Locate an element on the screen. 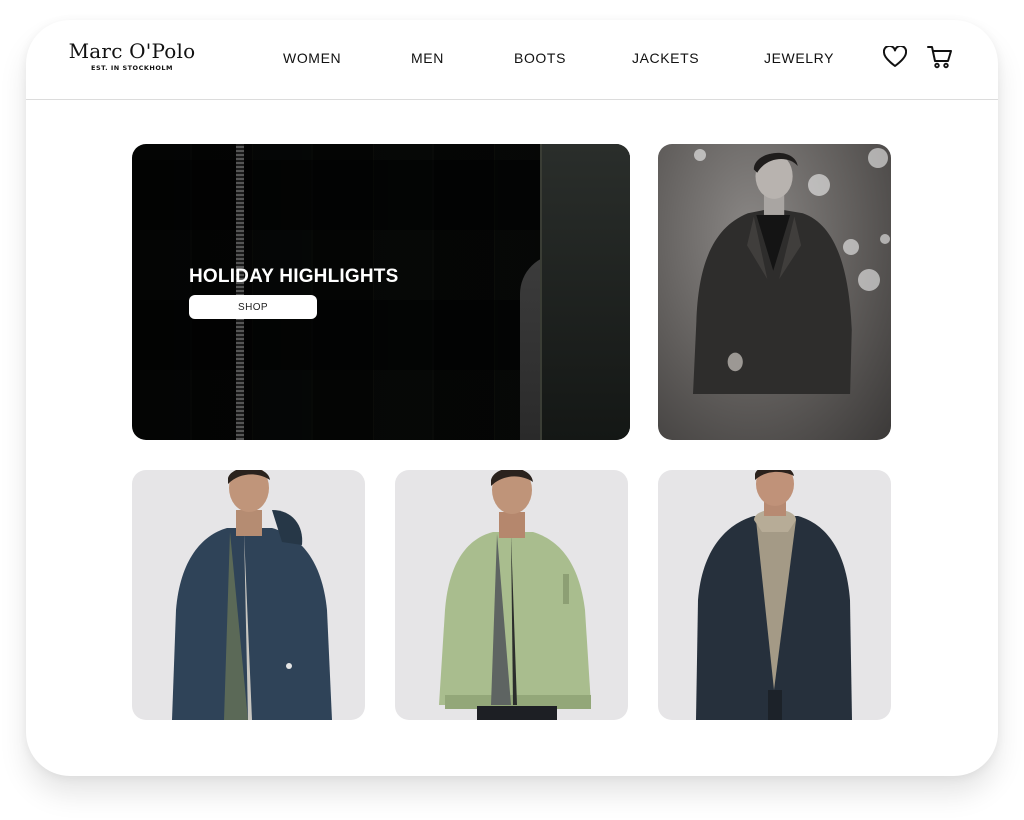 The width and height of the screenshot is (1024, 820). brand-logo: Marc O'Polo EST. IN STOCKHOLM is located at coordinates (132, 56).